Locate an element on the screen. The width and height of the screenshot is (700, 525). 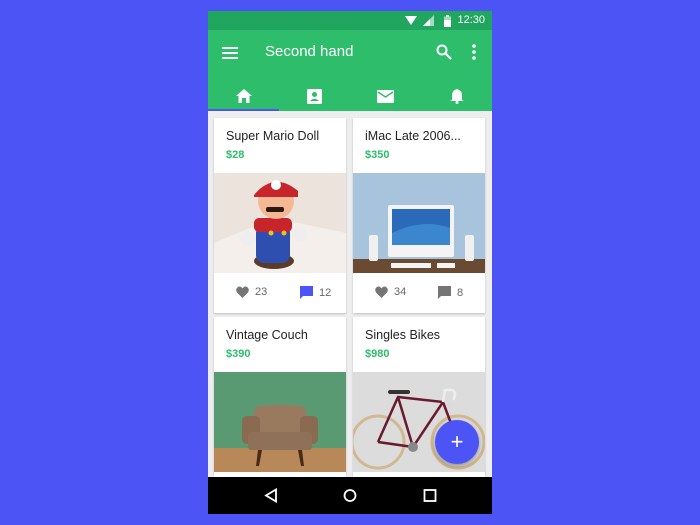
home-nav-icon is located at coordinates (350, 495).